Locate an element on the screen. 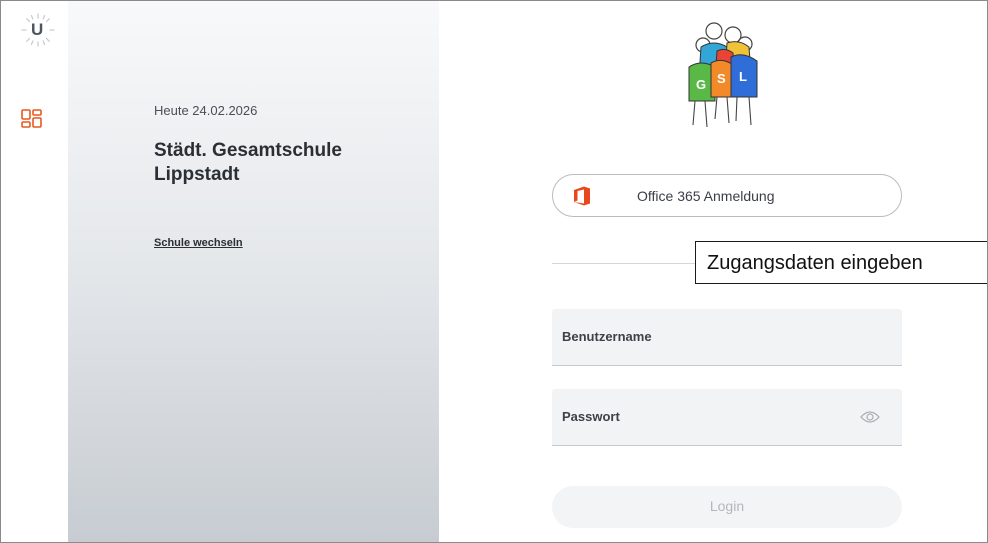 The width and height of the screenshot is (988, 543). office365-login-label: Office 365 Anmeldung is located at coordinates (706, 196).